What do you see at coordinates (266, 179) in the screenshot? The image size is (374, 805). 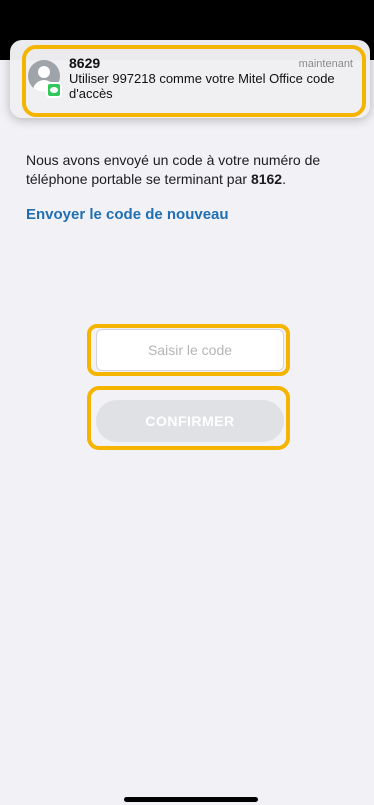 I see `phone-suffix: 8162` at bounding box center [266, 179].